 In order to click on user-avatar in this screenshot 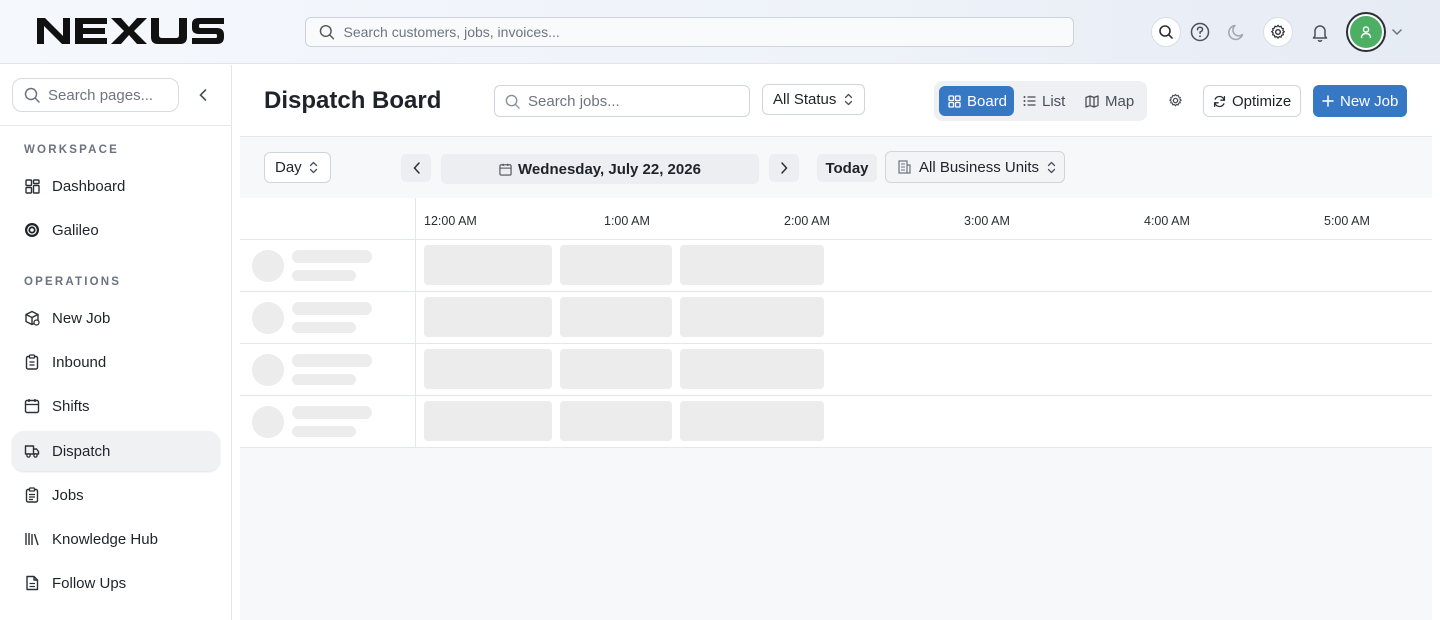, I will do `click(1366, 32)`.